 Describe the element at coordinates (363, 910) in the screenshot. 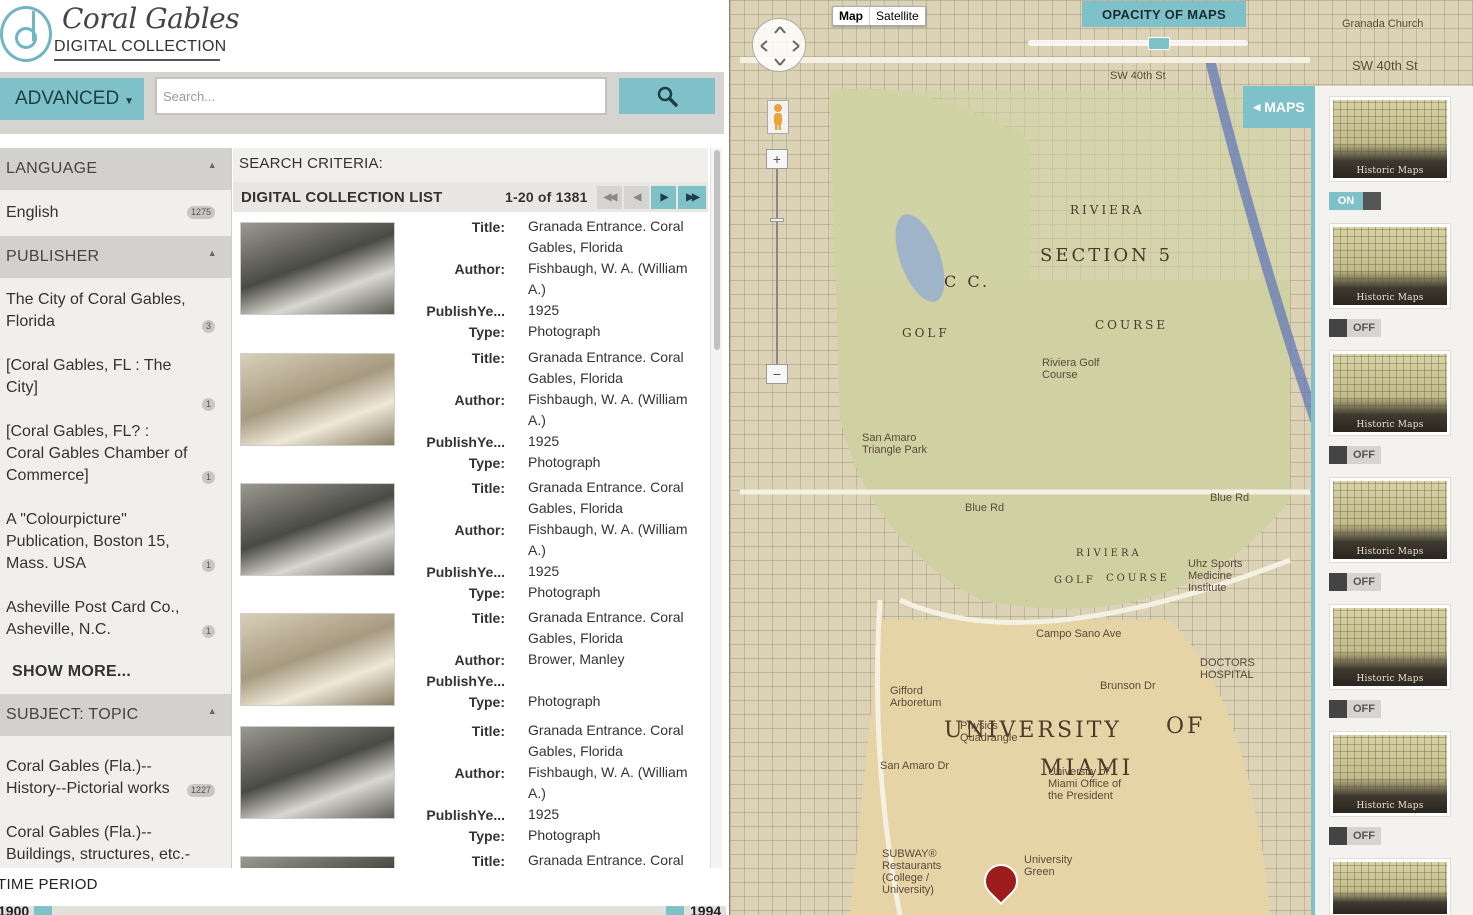

I see `time-slider-track` at that location.